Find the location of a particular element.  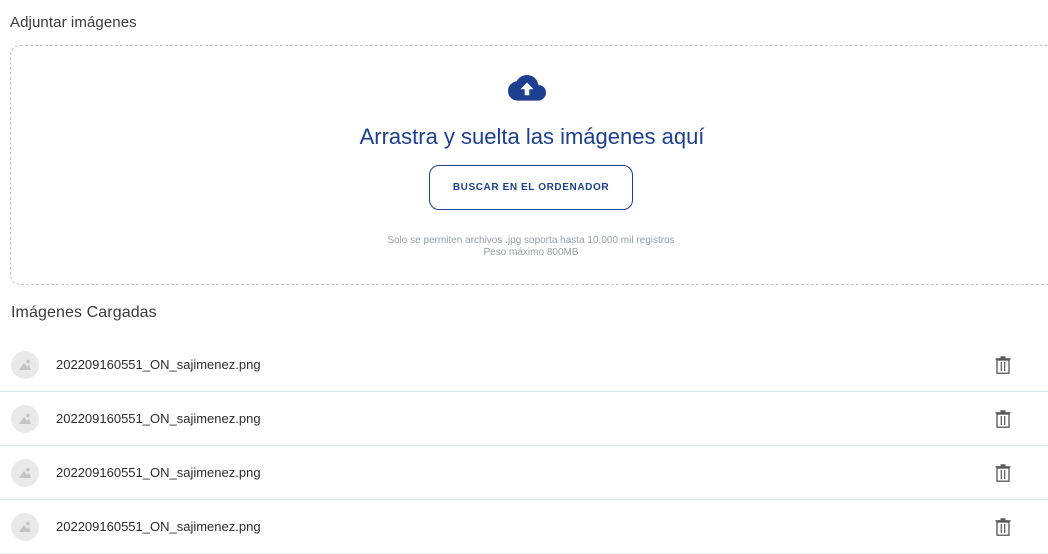

browse-computer-button: BUSCAR EN EL ORDENADOR is located at coordinates (531, 187).